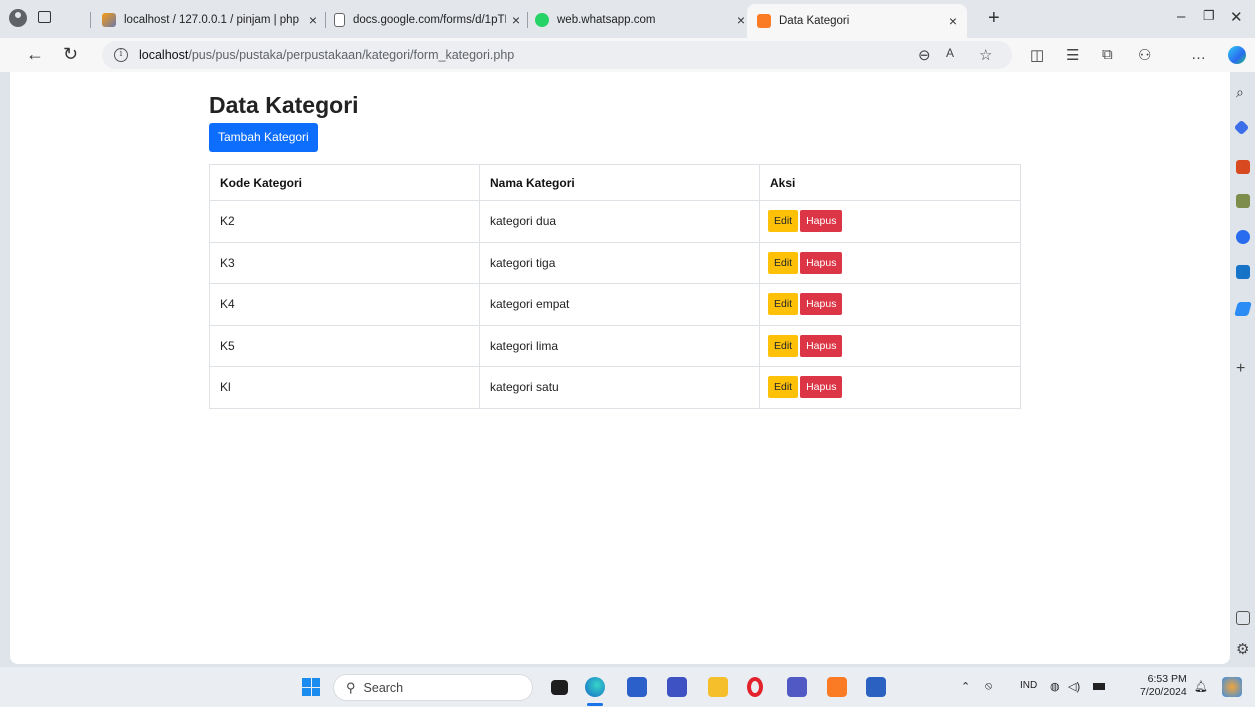 This screenshot has width=1255, height=707. I want to click on language-globe-icon: ◍, so click(1055, 686).